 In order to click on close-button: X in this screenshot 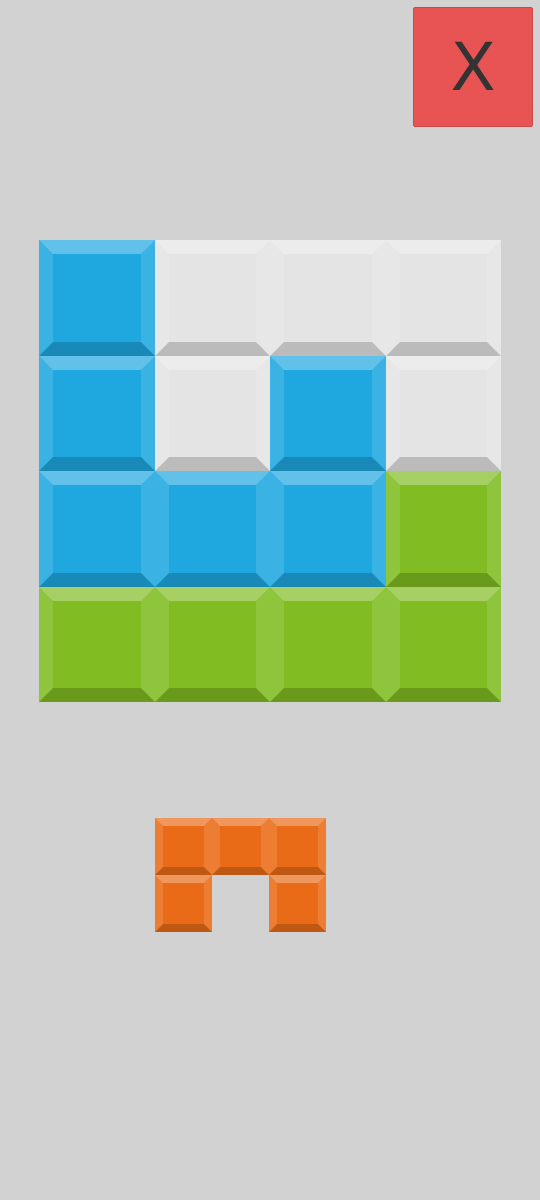, I will do `click(473, 67)`.